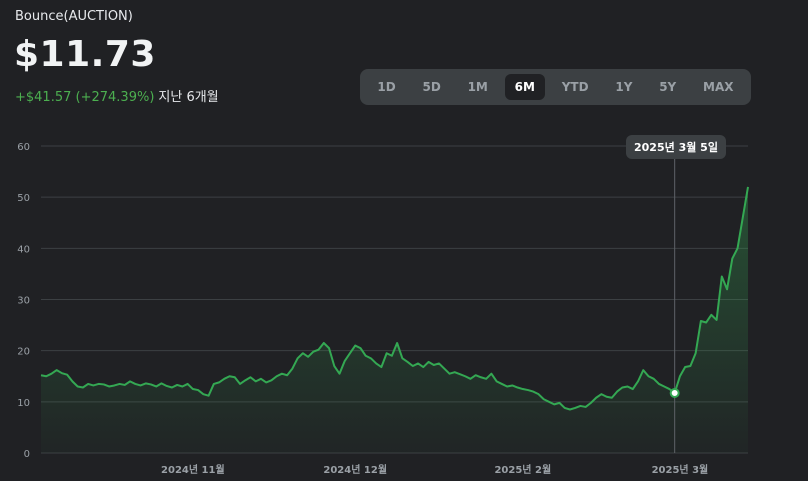 The image size is (808, 481). I want to click on y-tick-label: 30, so click(23, 301).